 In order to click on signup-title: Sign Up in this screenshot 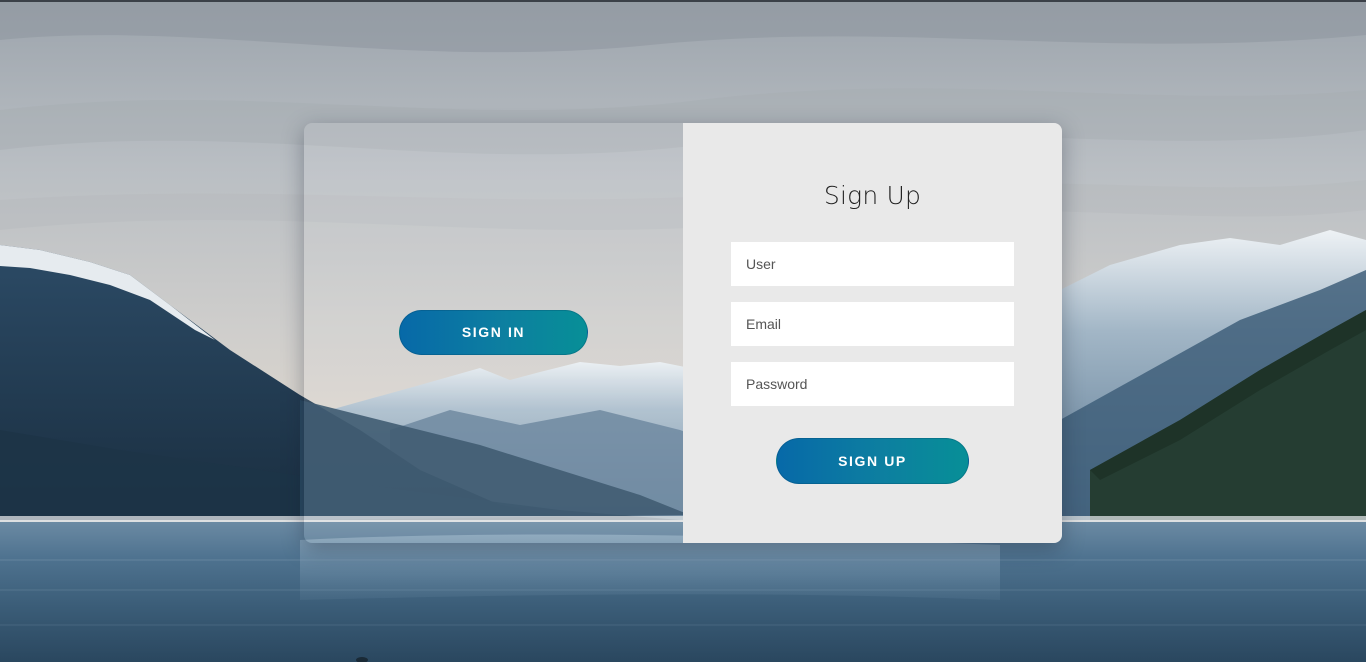, I will do `click(872, 195)`.